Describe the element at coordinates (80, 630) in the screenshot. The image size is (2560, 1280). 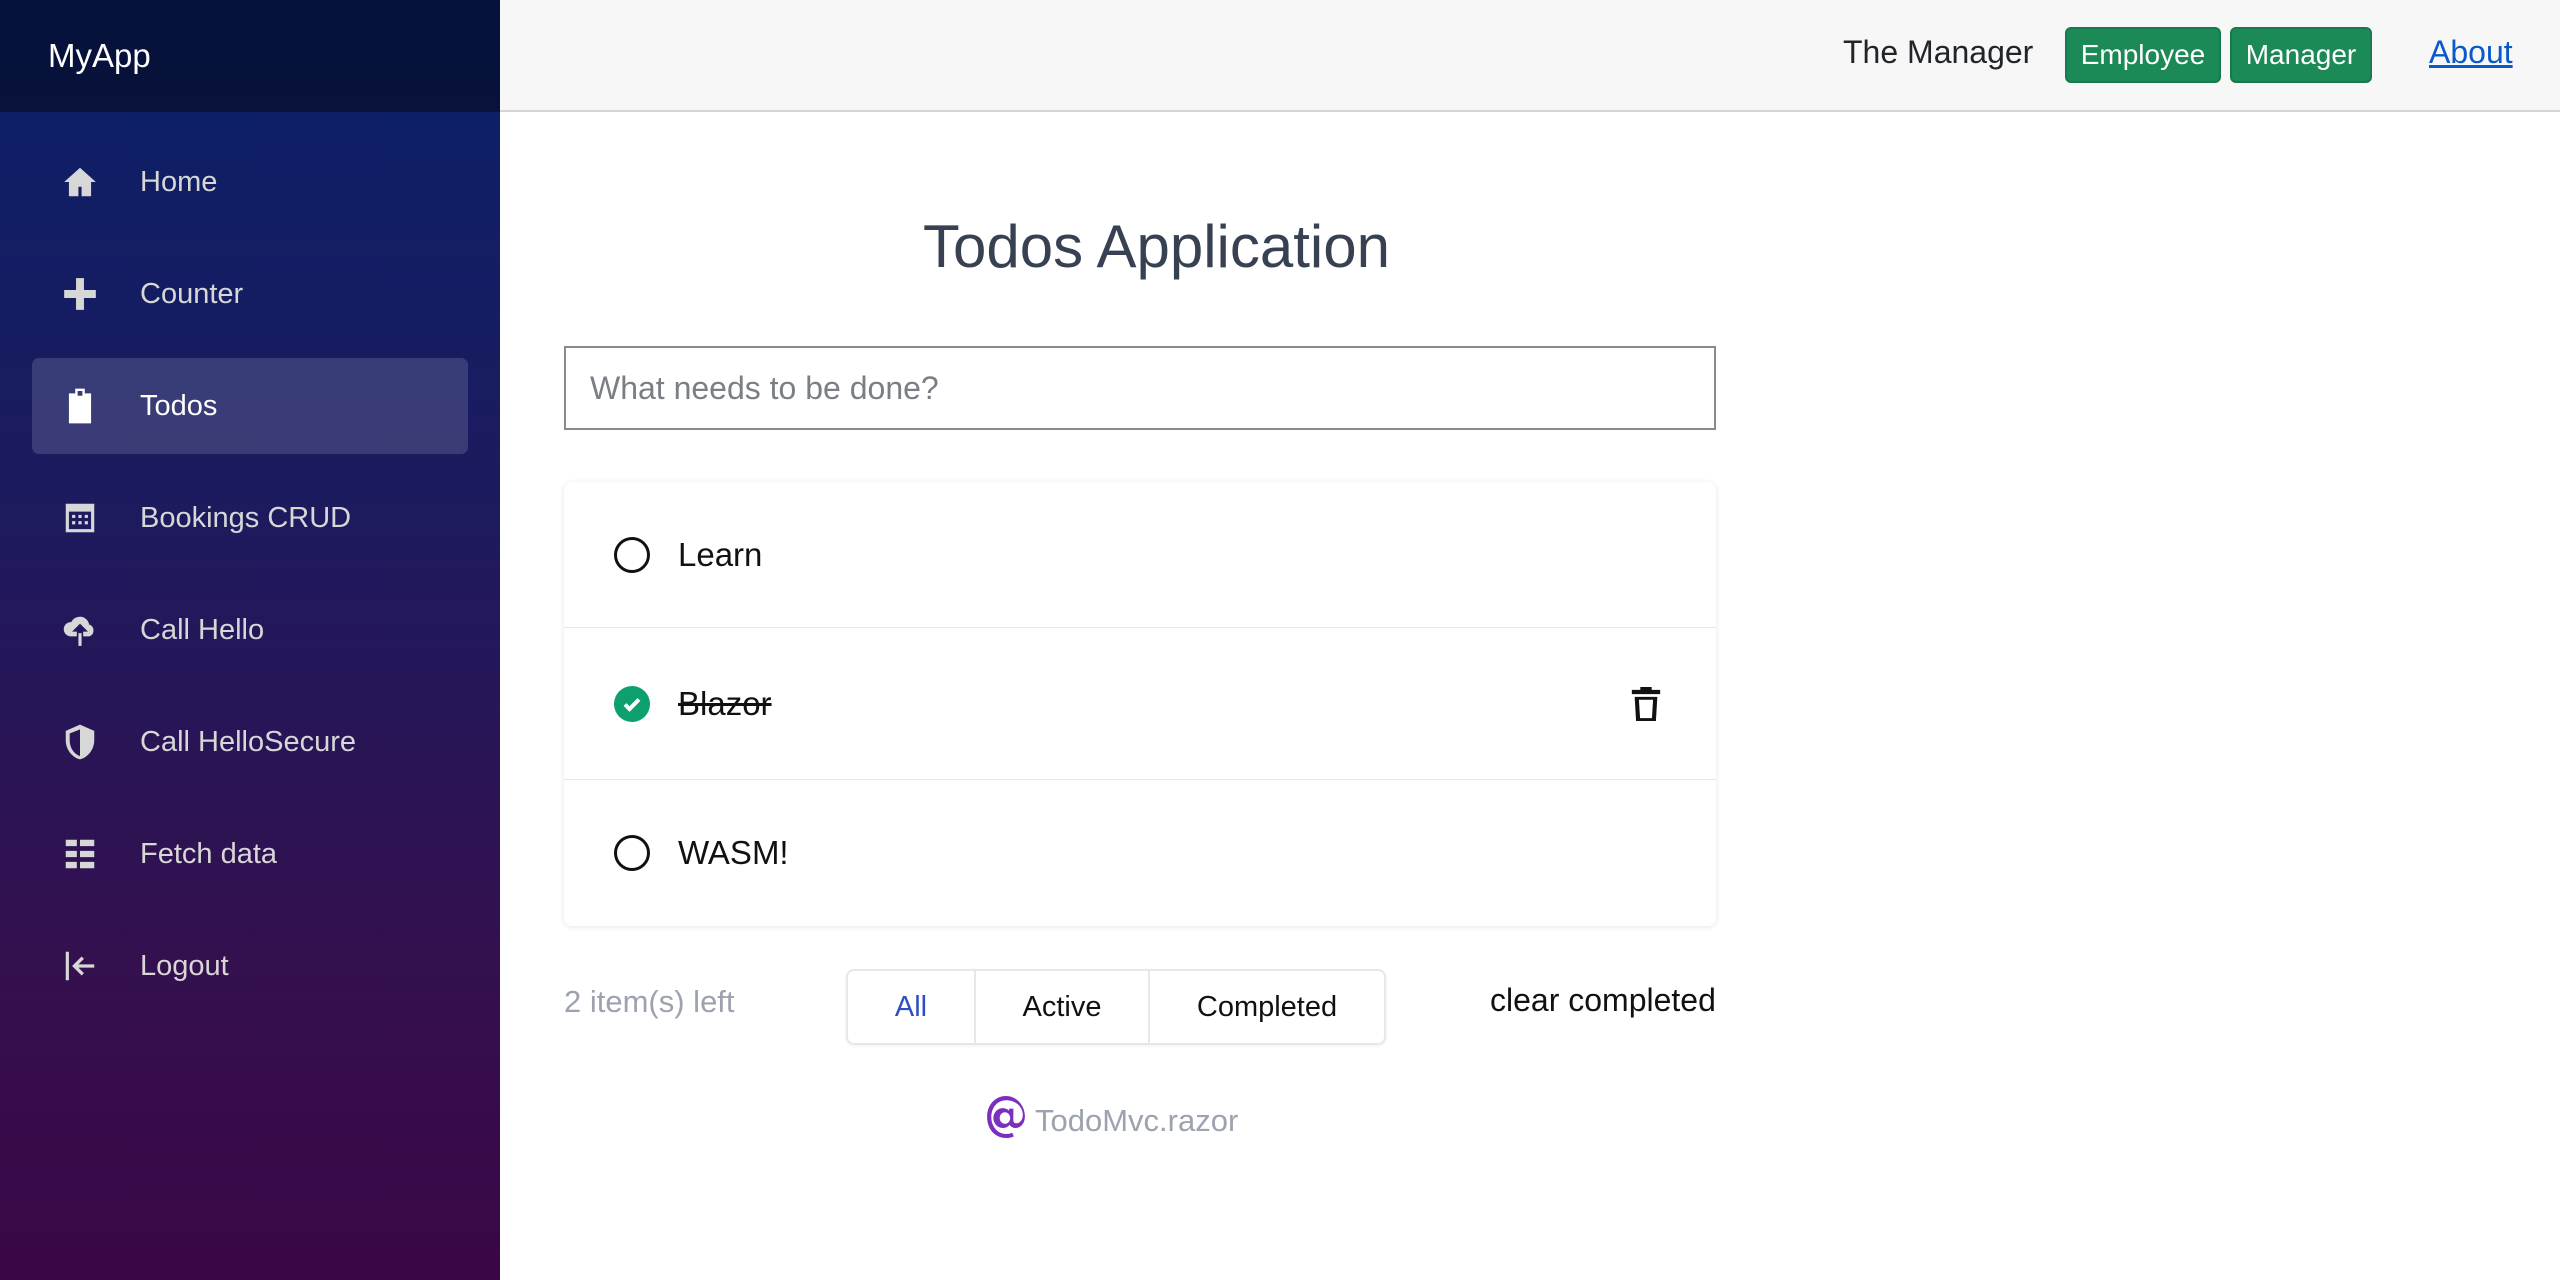
I see `cloud-upload-icon` at that location.